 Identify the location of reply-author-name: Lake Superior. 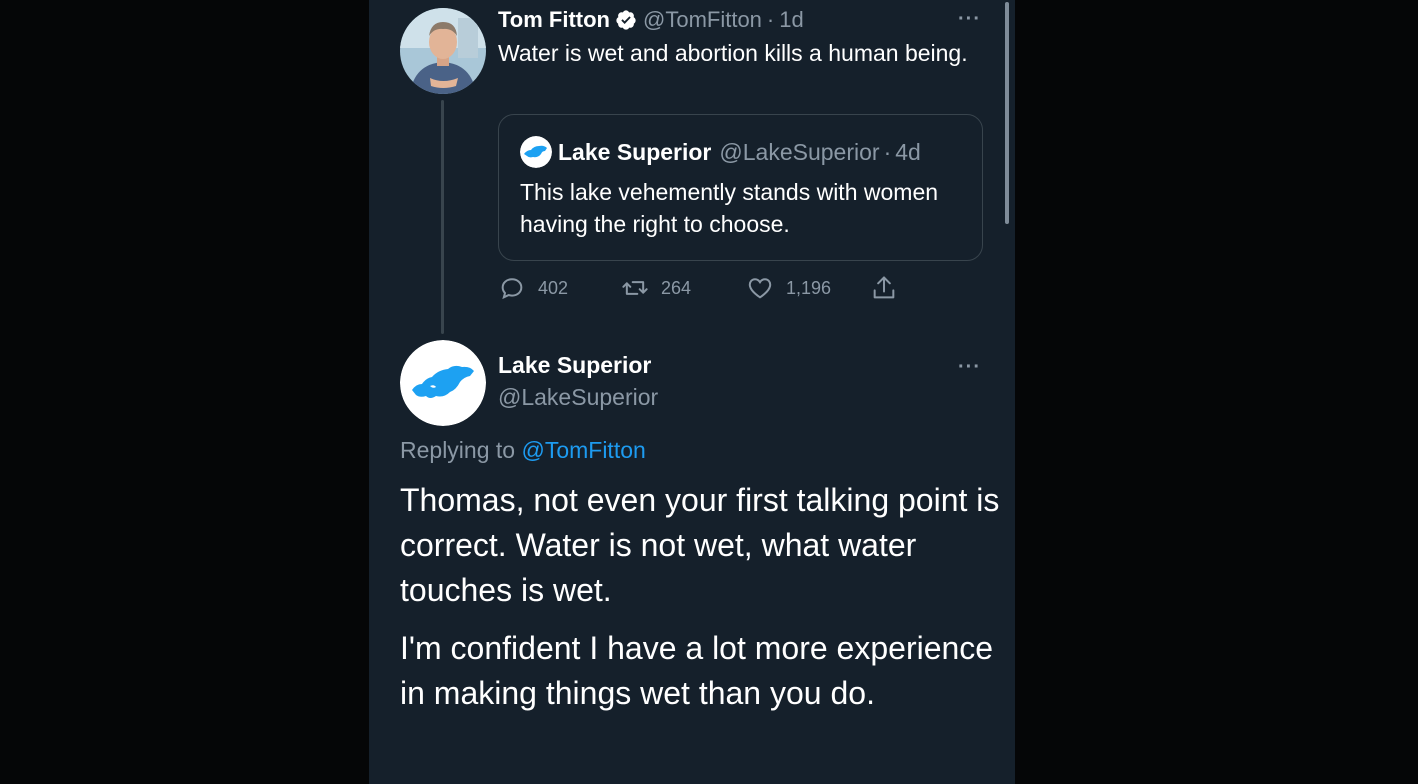
(574, 365).